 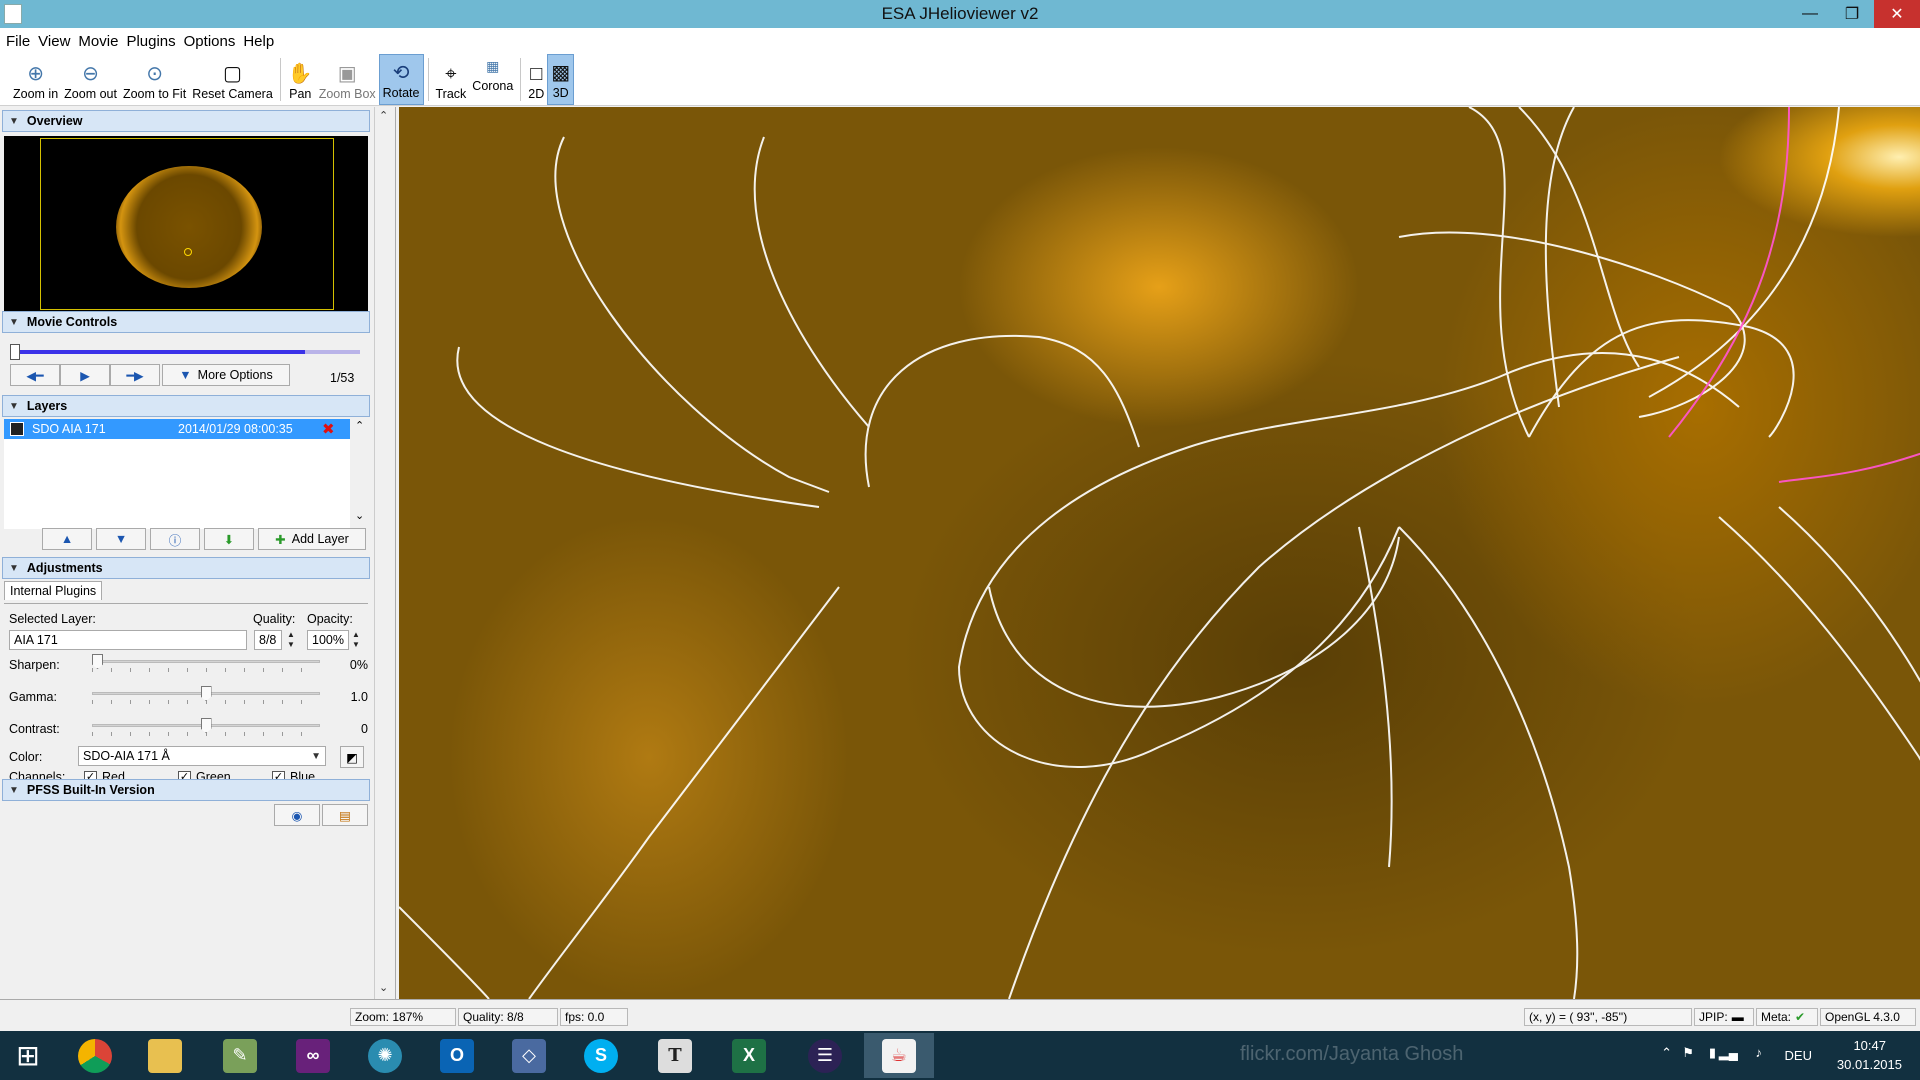 I want to click on start-button: ⊞, so click(x=28, y=1055).